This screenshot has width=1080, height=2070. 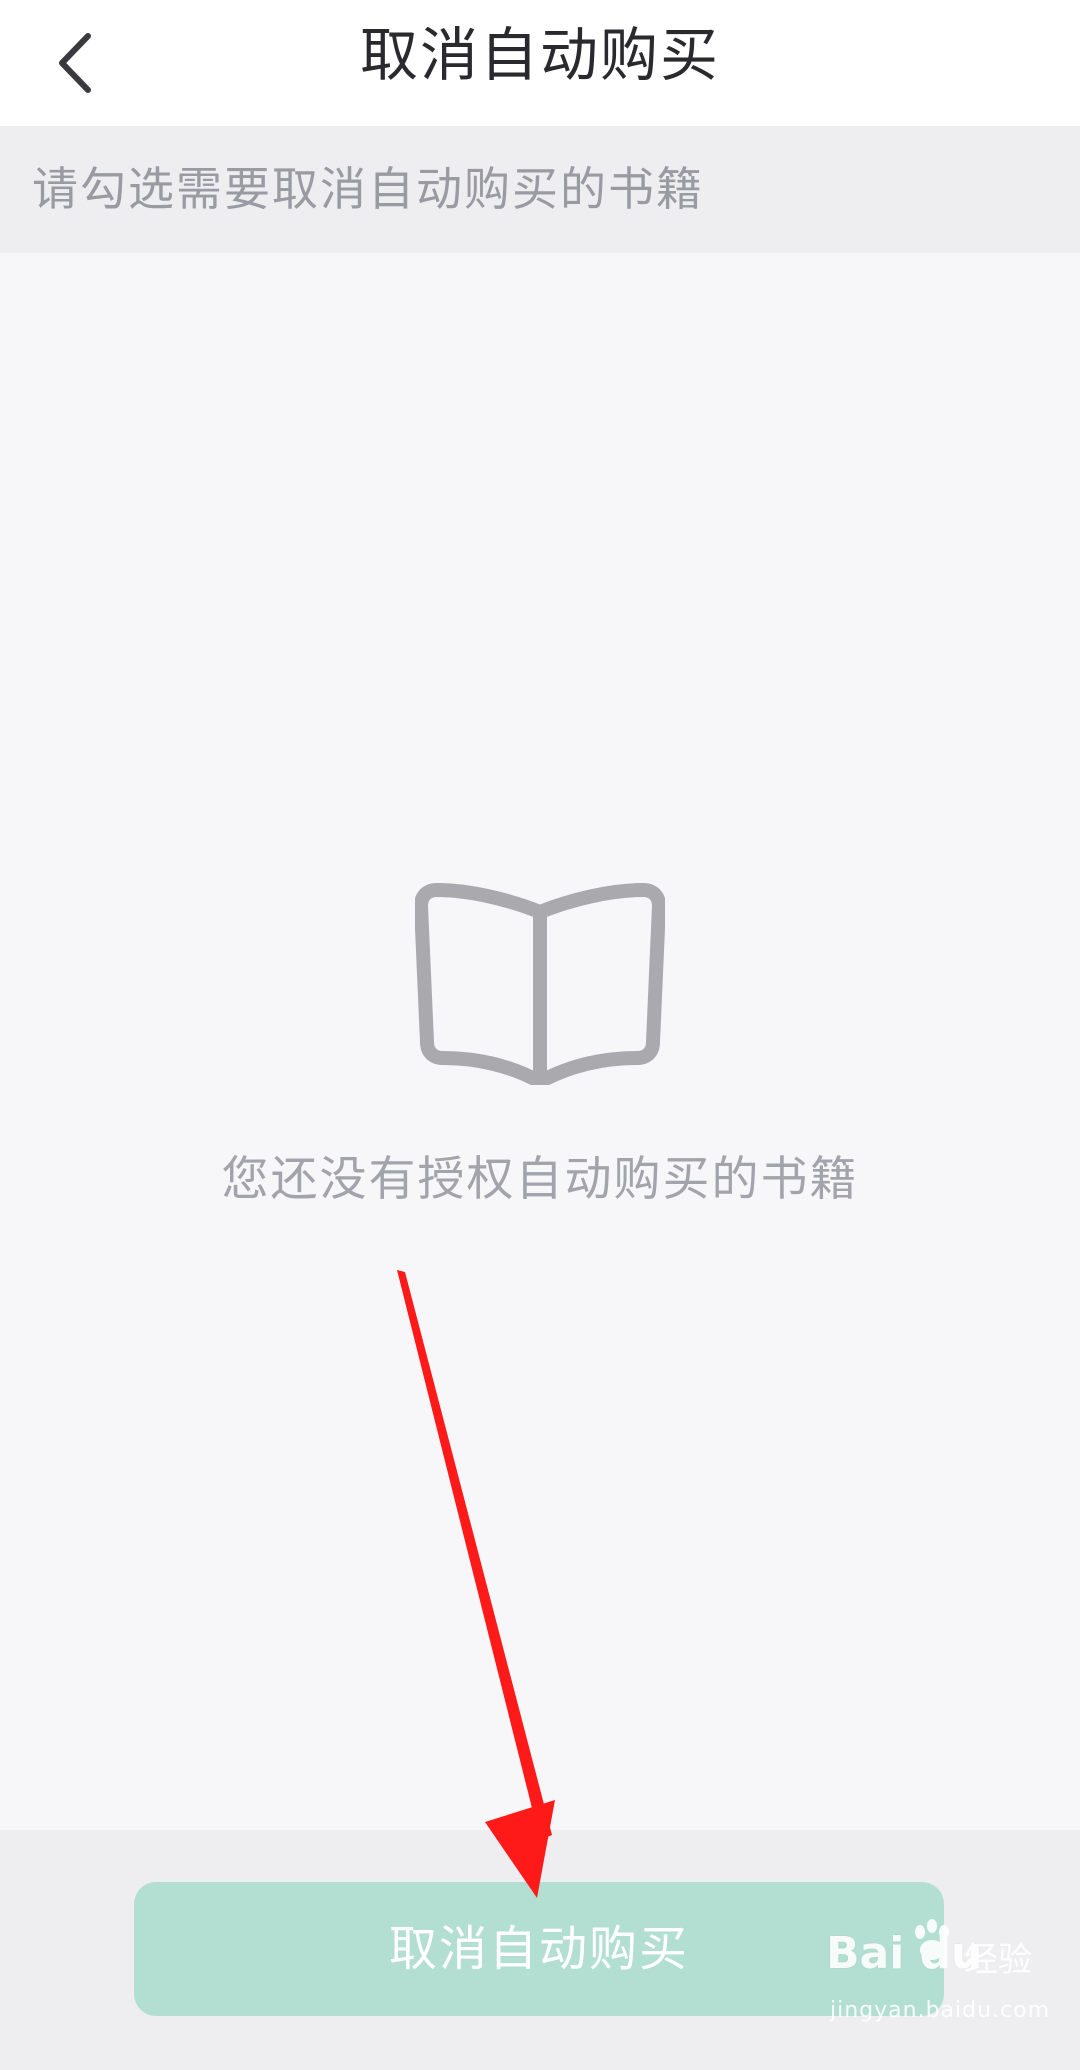 What do you see at coordinates (540, 1179) in the screenshot?
I see `empty-state-message: 您还没有授权自动购买的书籍` at bounding box center [540, 1179].